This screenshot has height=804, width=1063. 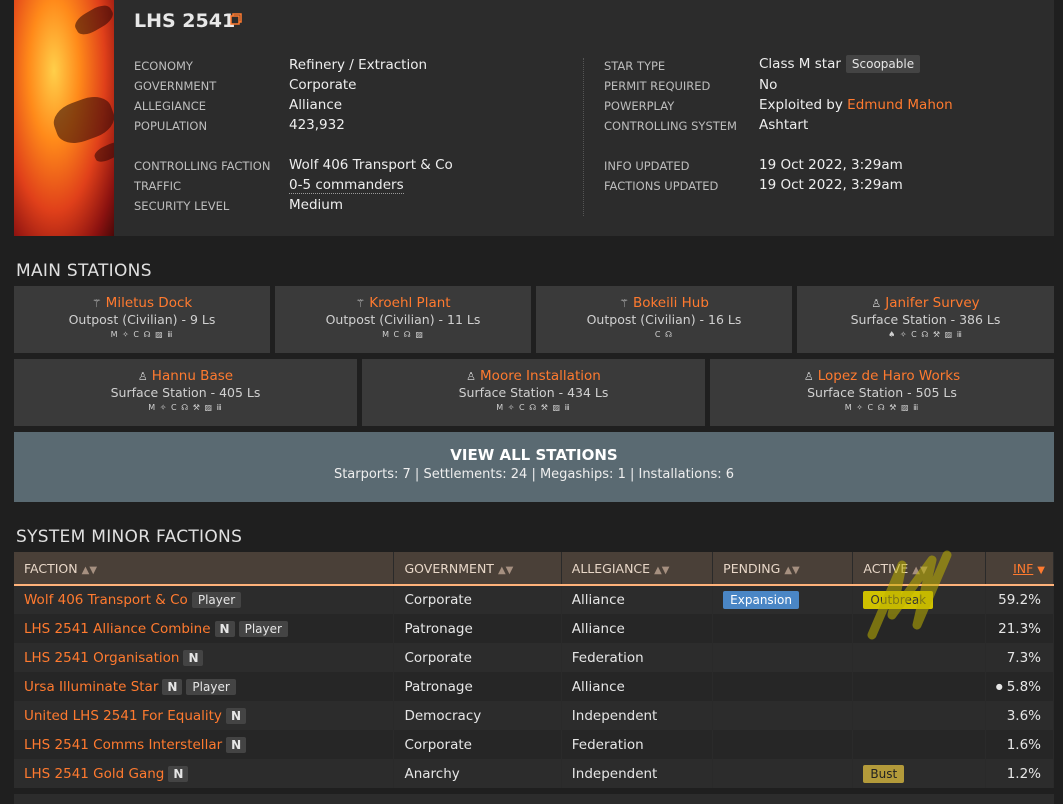 I want to click on active-state-badge: Outbreak, so click(x=898, y=600).